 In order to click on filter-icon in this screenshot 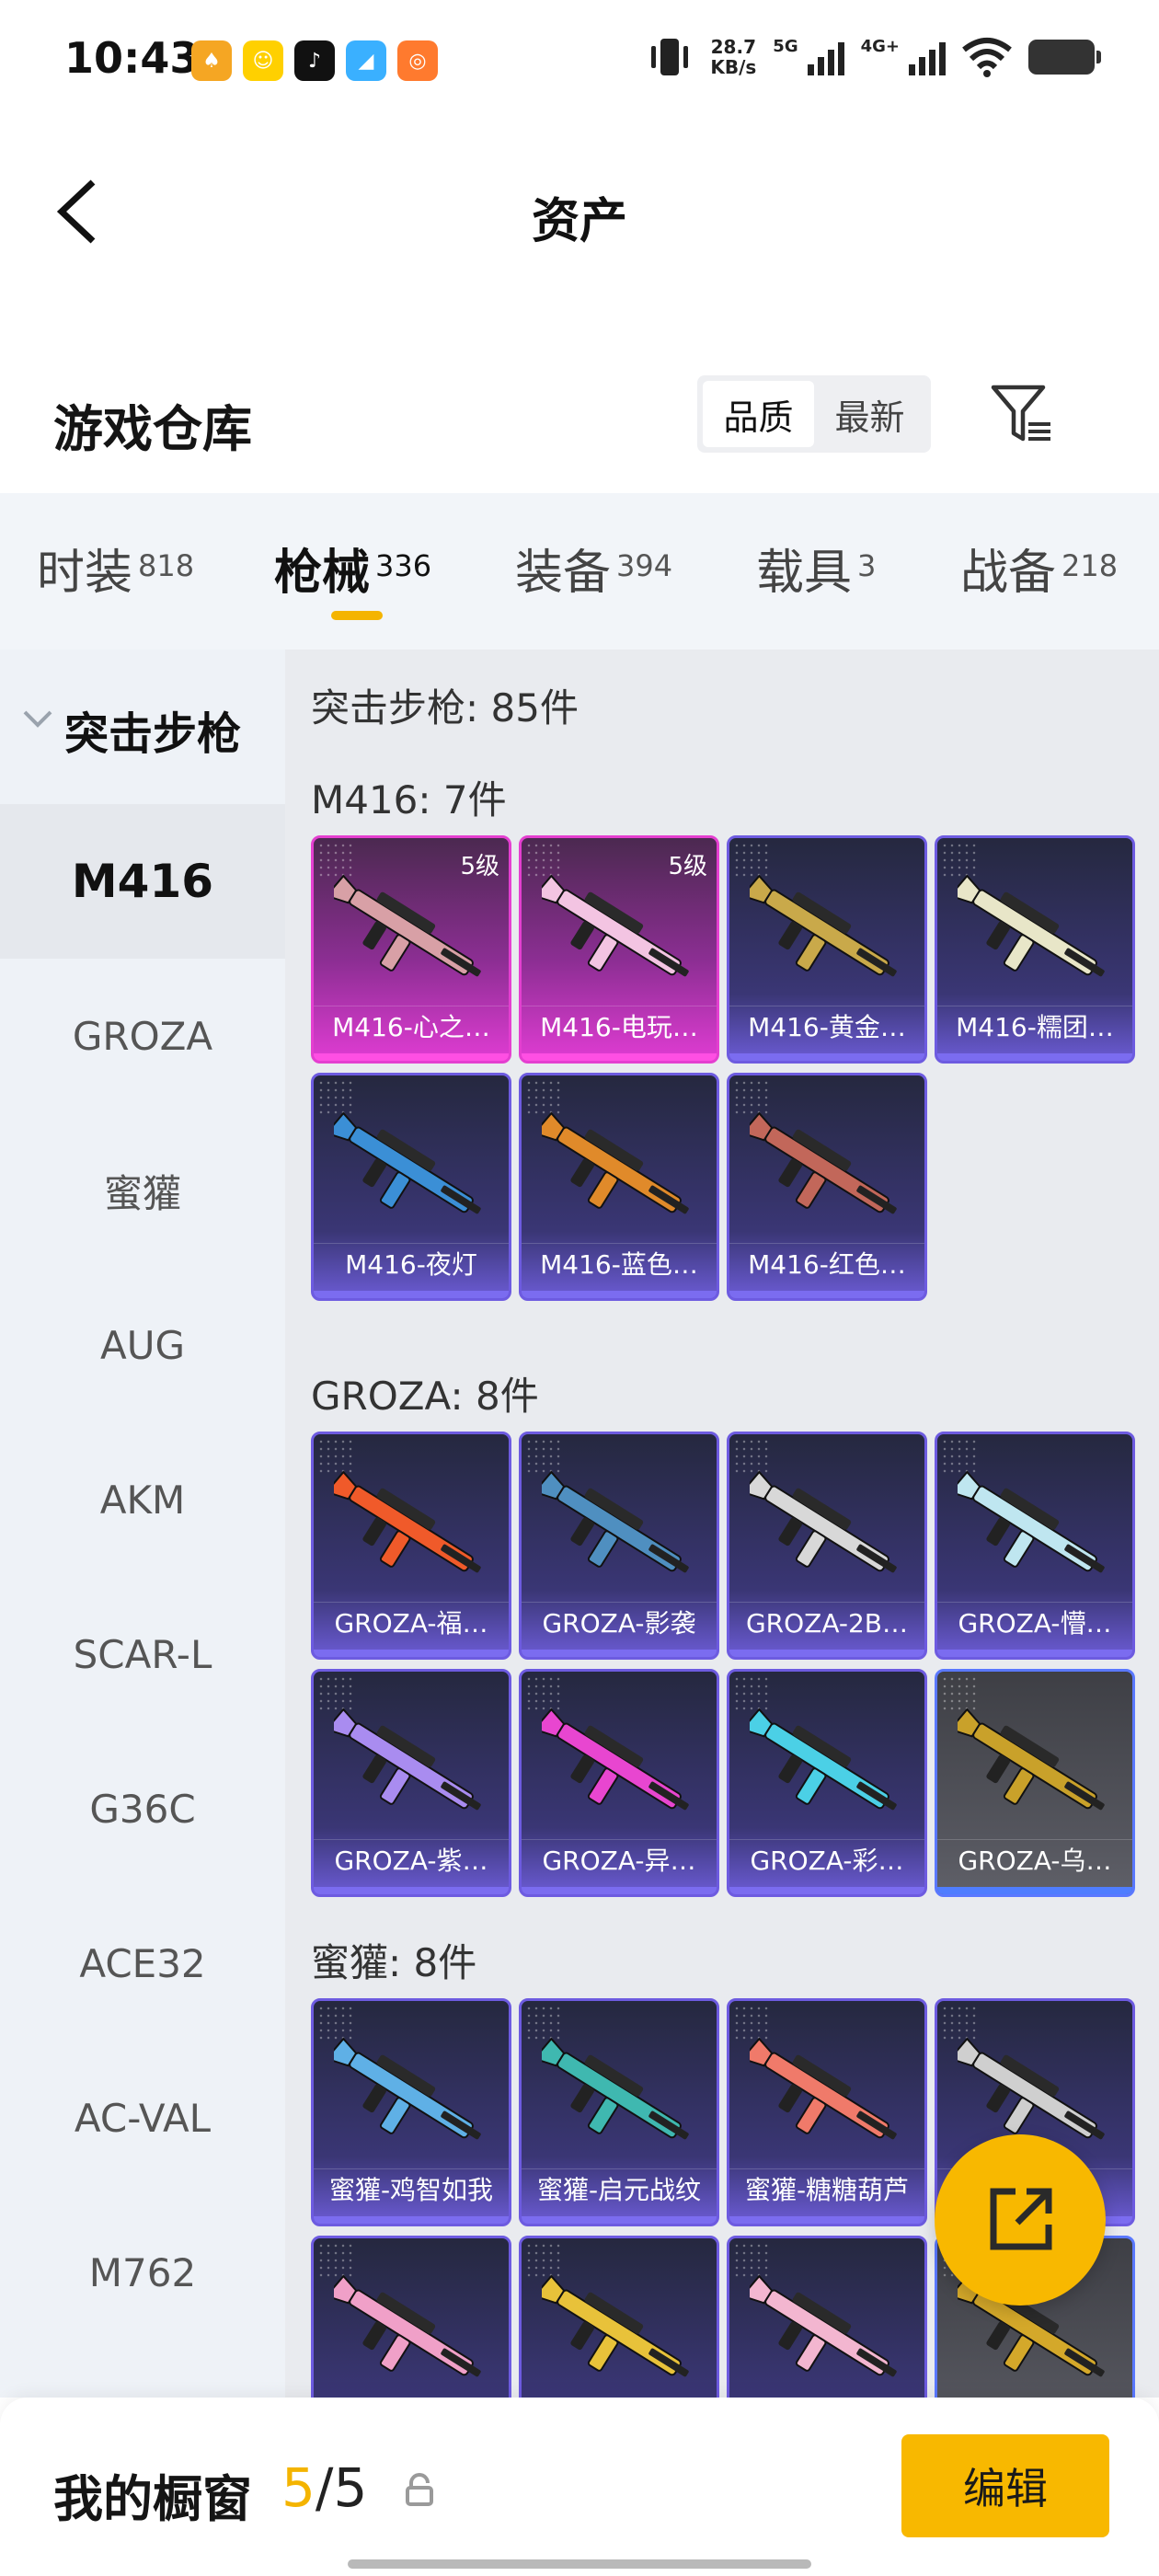, I will do `click(1020, 413)`.